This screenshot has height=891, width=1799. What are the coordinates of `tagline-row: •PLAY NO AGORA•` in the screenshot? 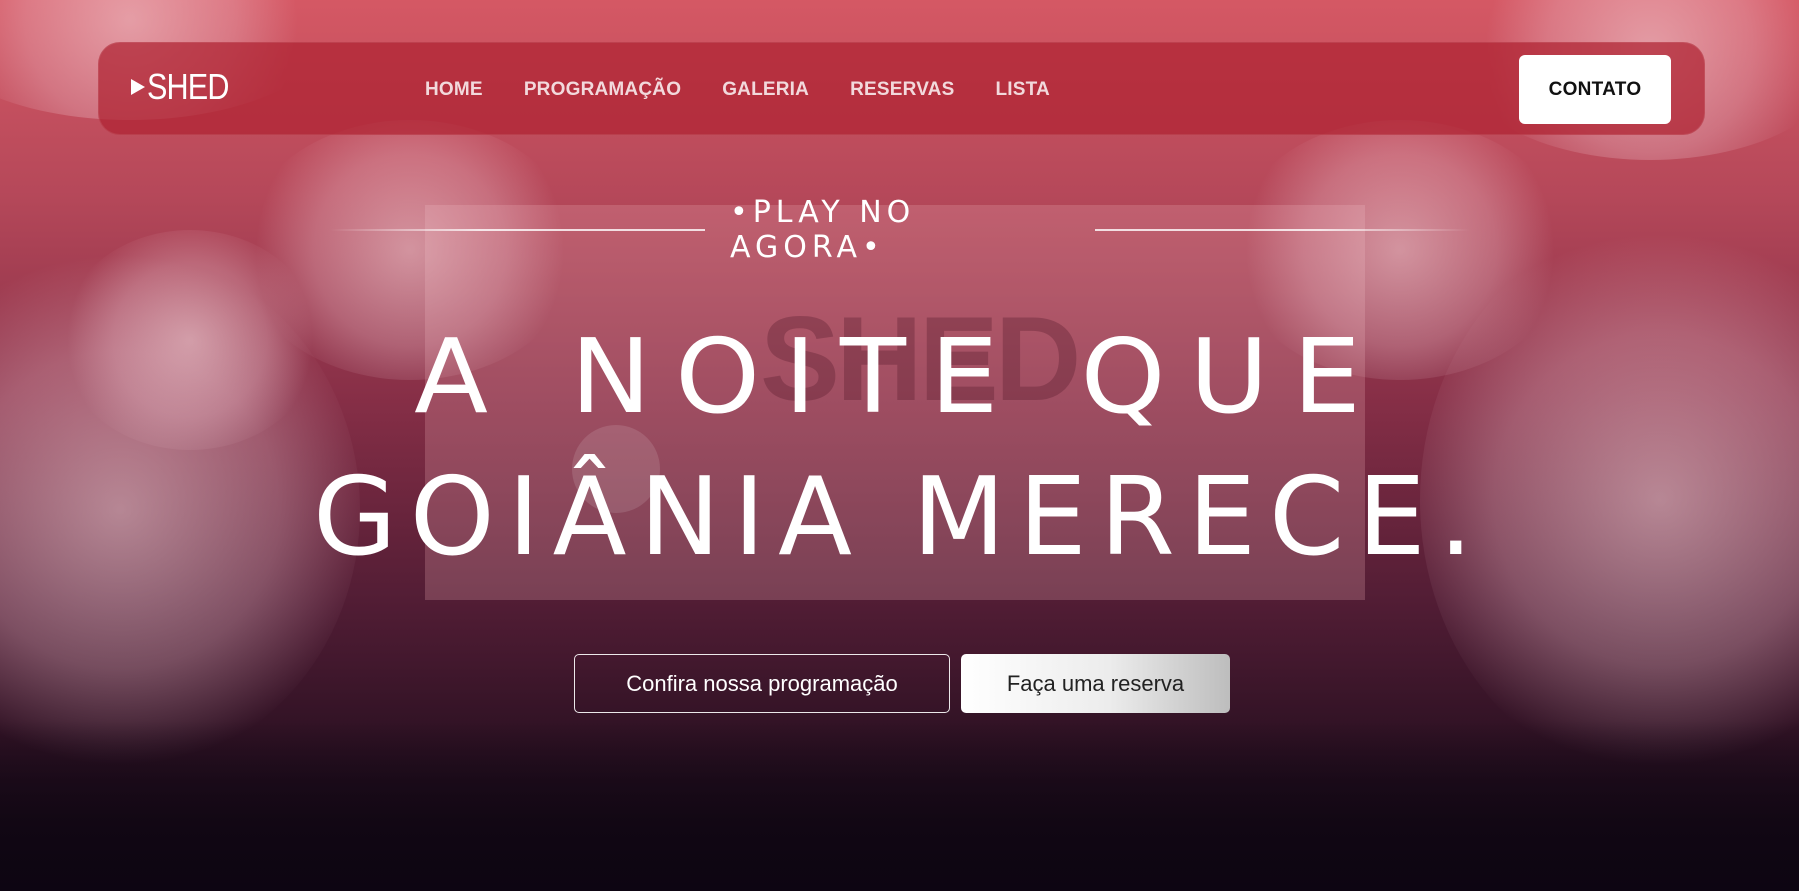 It's located at (900, 230).